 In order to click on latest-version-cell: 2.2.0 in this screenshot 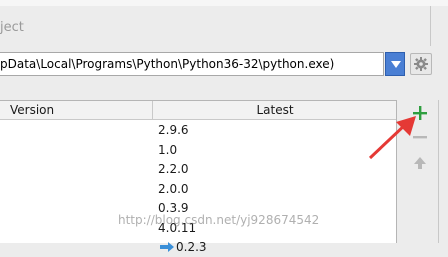, I will do `click(173, 169)`.